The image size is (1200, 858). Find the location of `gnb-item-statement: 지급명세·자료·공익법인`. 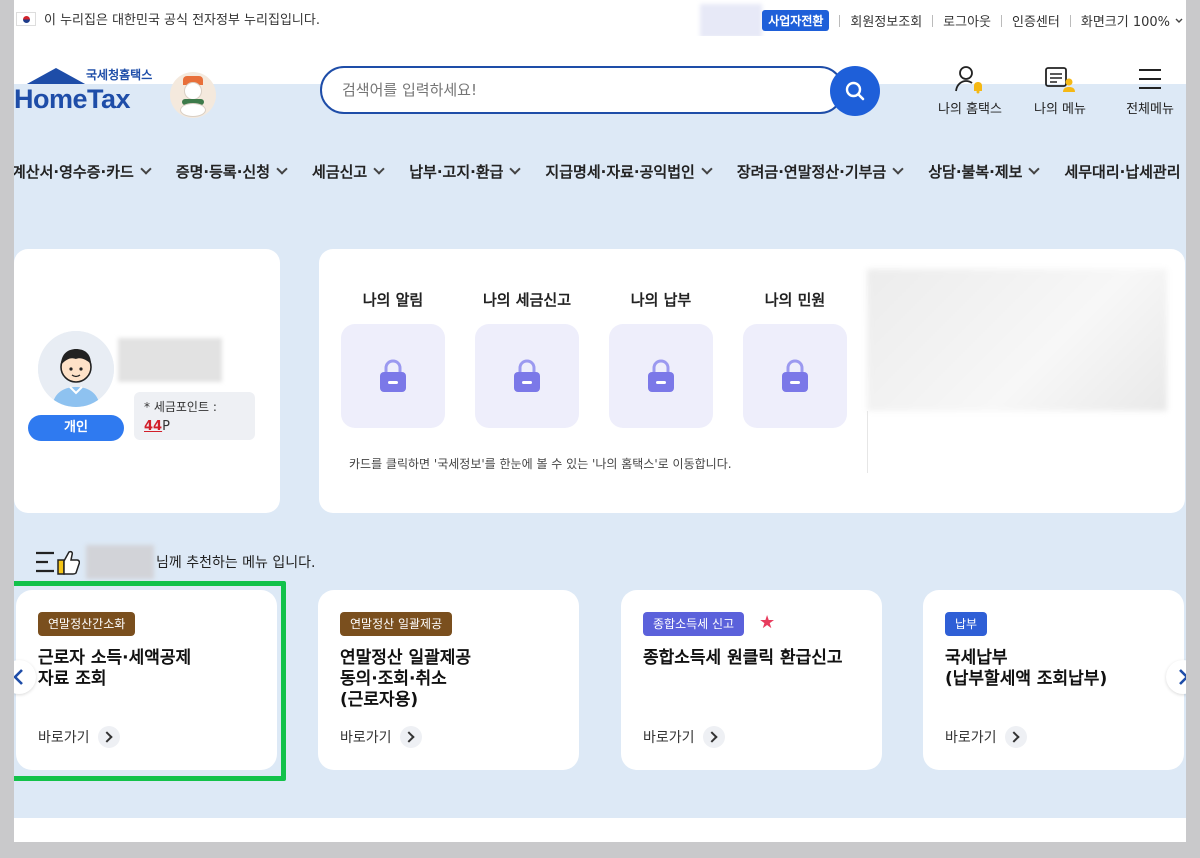

gnb-item-statement: 지급명세·자료·공익법인 is located at coordinates (629, 171).